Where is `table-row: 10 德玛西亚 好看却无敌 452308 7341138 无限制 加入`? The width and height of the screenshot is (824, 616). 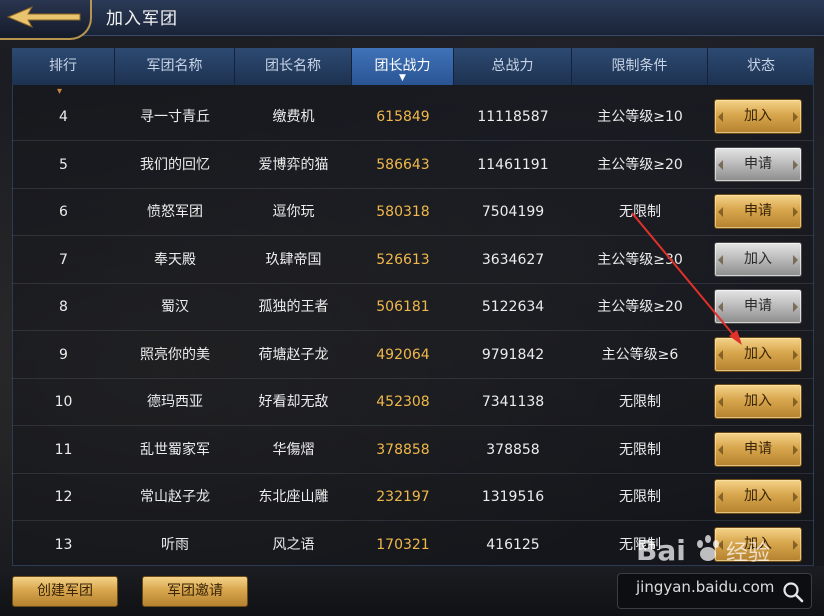
table-row: 10 德玛西亚 好看却无敌 452308 7341138 无限制 加入 is located at coordinates (413, 402).